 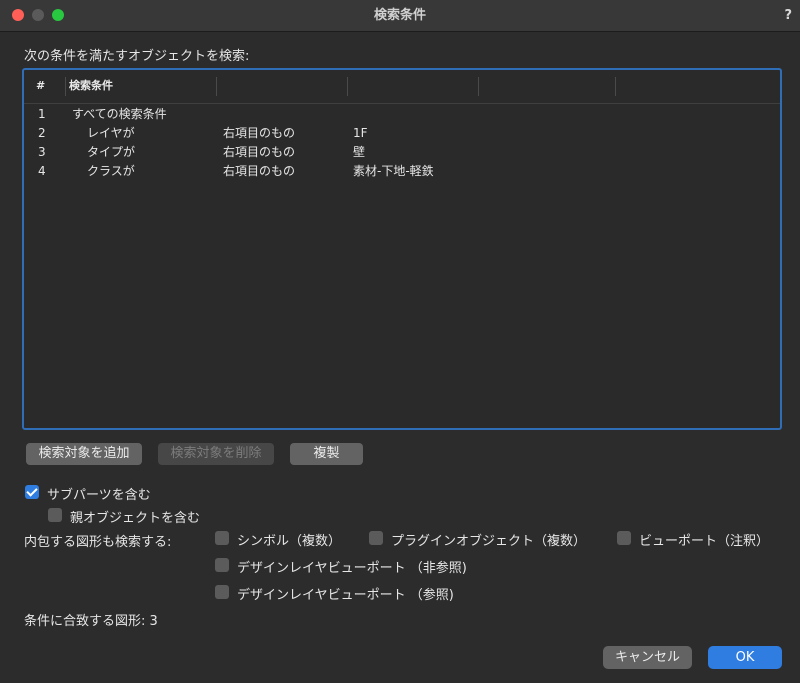 I want to click on column-header-number: #, so click(x=40, y=86).